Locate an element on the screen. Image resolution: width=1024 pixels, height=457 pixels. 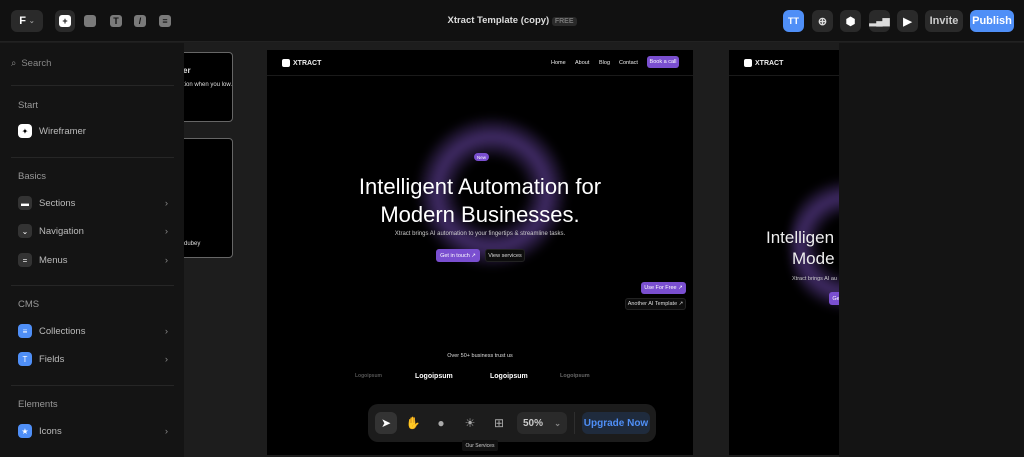
logo-icon is located at coordinates (748, 63).